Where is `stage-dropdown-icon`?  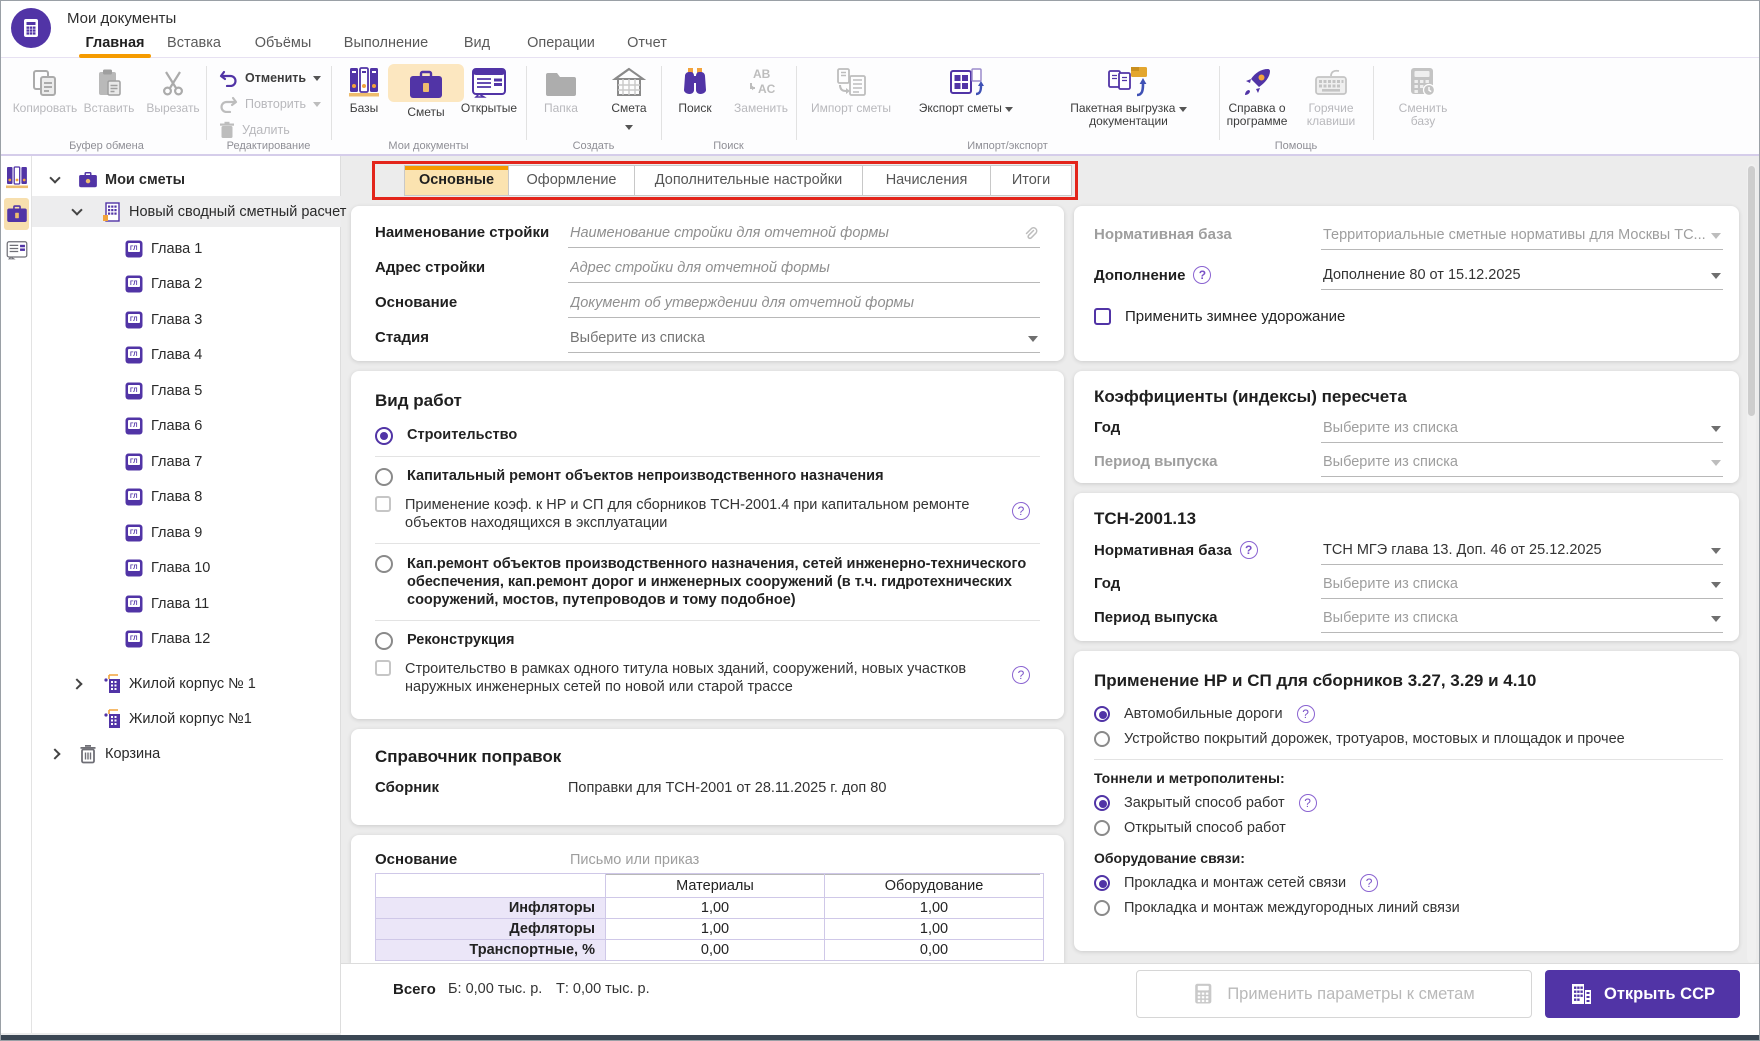 stage-dropdown-icon is located at coordinates (1033, 339).